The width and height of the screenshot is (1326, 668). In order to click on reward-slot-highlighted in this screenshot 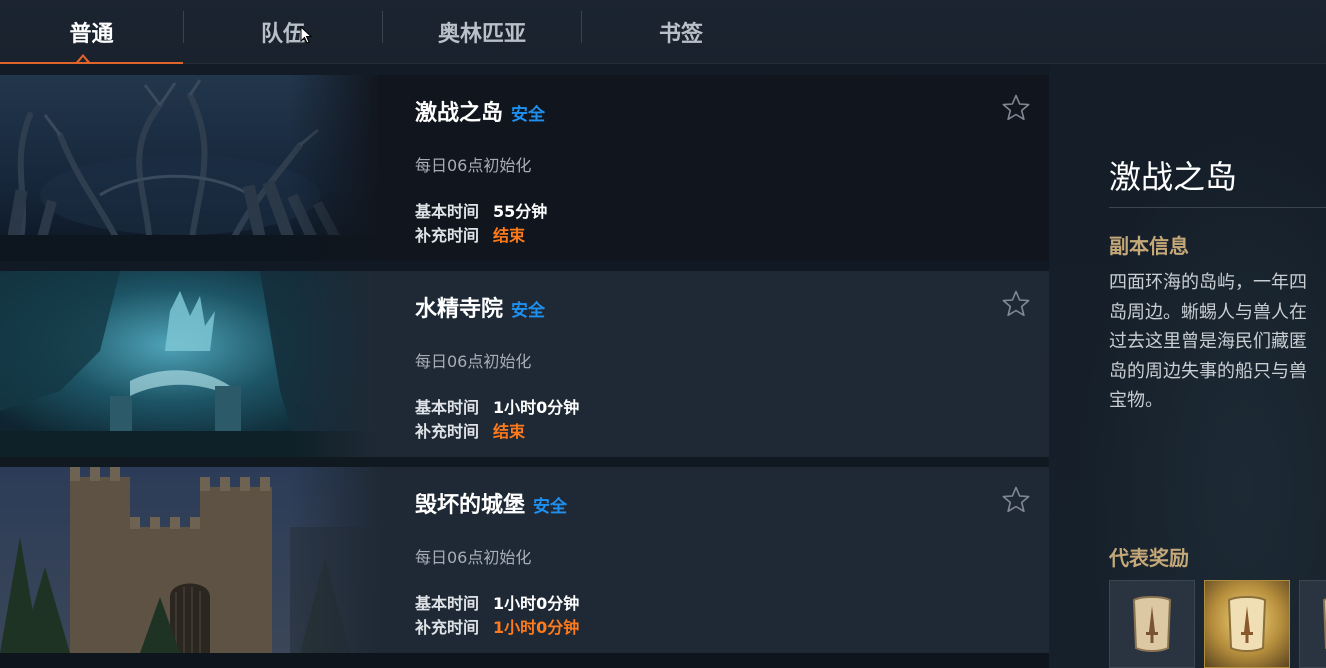, I will do `click(1247, 624)`.